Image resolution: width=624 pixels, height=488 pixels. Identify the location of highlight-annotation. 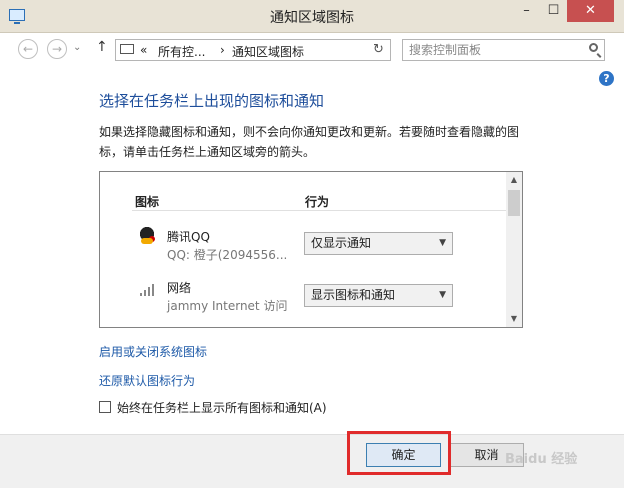
(399, 453).